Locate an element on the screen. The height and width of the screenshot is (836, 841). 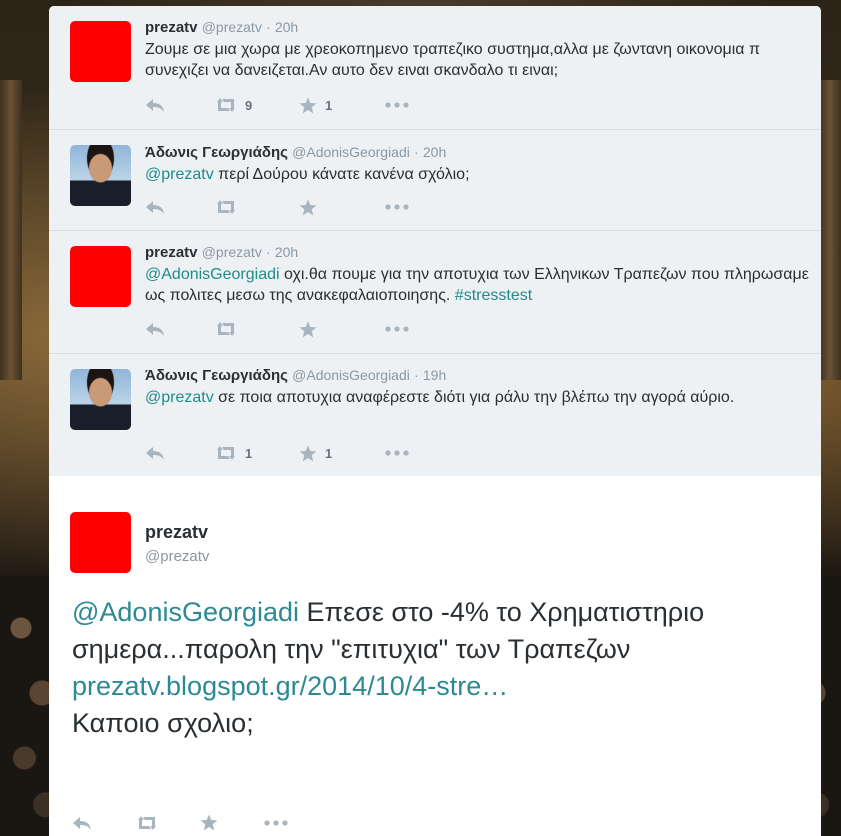
tweet-actions: 9 1 is located at coordinates (277, 105).